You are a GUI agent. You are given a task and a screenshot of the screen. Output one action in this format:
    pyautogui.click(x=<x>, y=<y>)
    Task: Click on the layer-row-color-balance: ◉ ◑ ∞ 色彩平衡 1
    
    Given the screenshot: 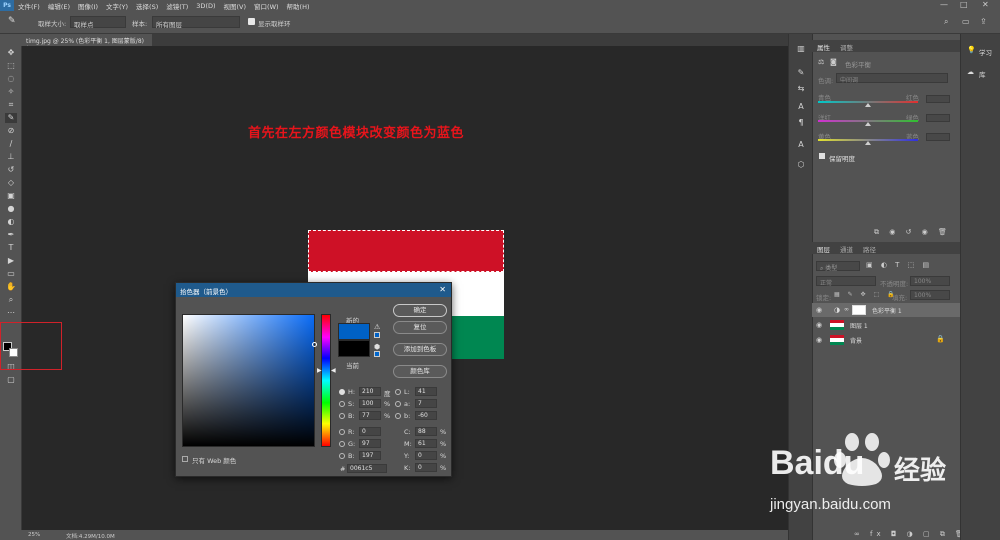 What is the action you would take?
    pyautogui.click(x=886, y=310)
    